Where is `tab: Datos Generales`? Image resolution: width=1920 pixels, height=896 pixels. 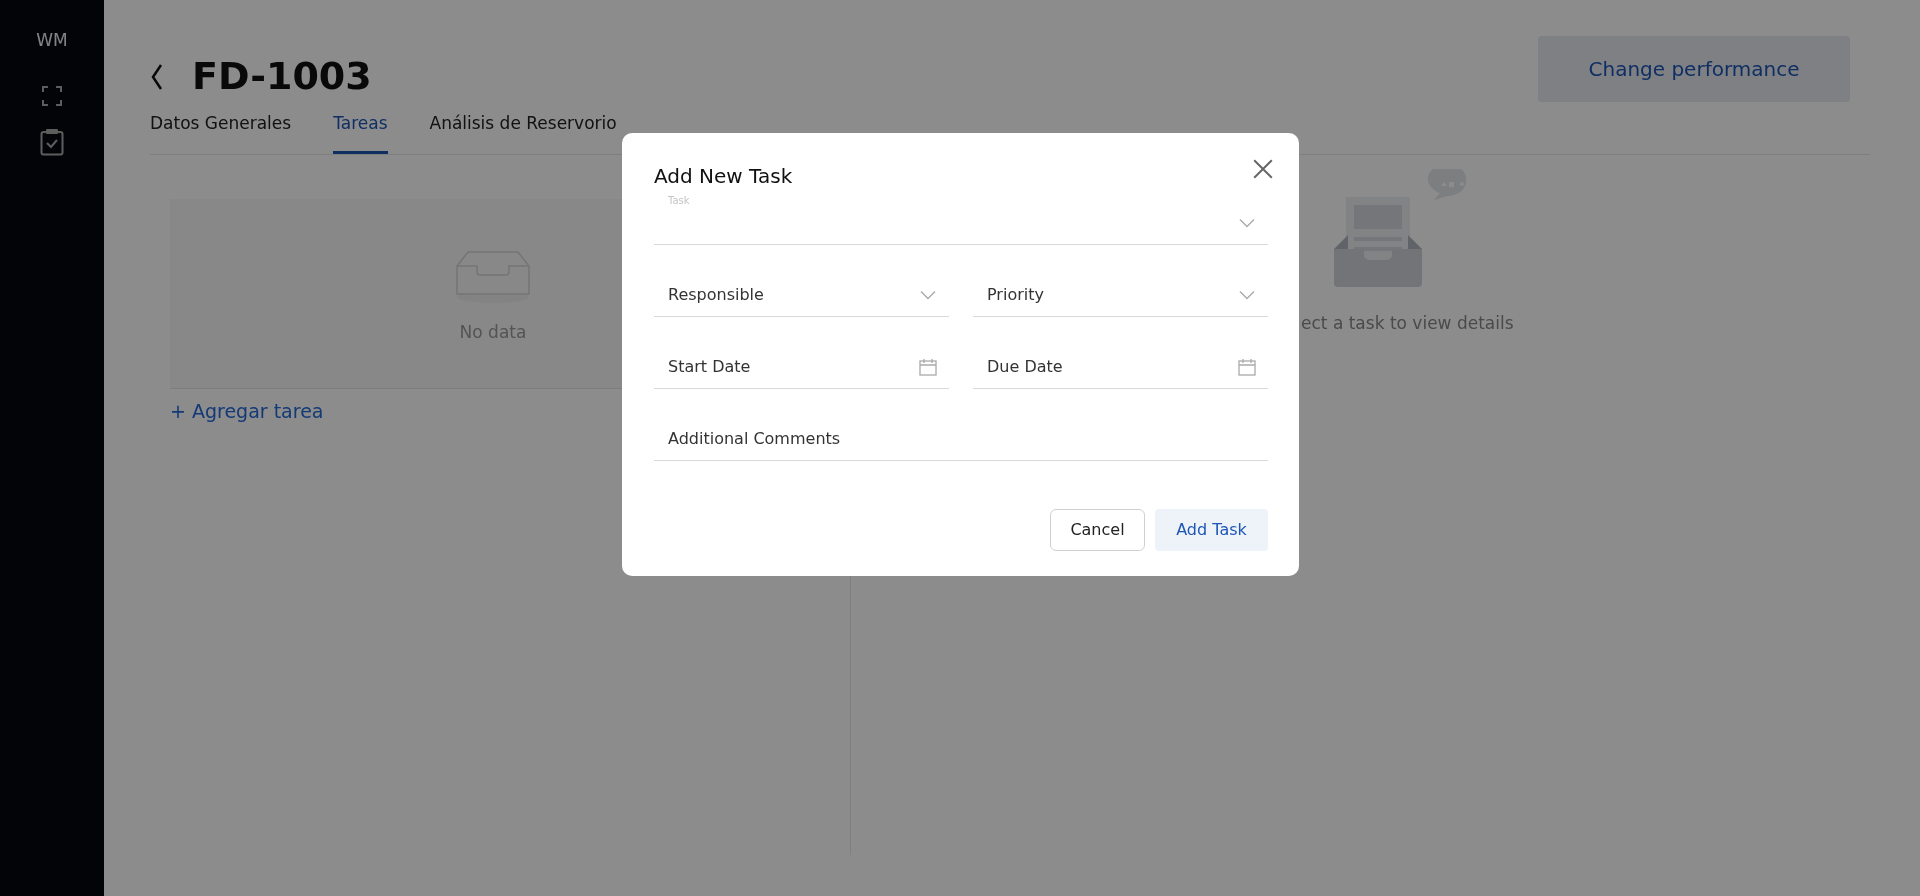 tab: Datos Generales is located at coordinates (221, 132).